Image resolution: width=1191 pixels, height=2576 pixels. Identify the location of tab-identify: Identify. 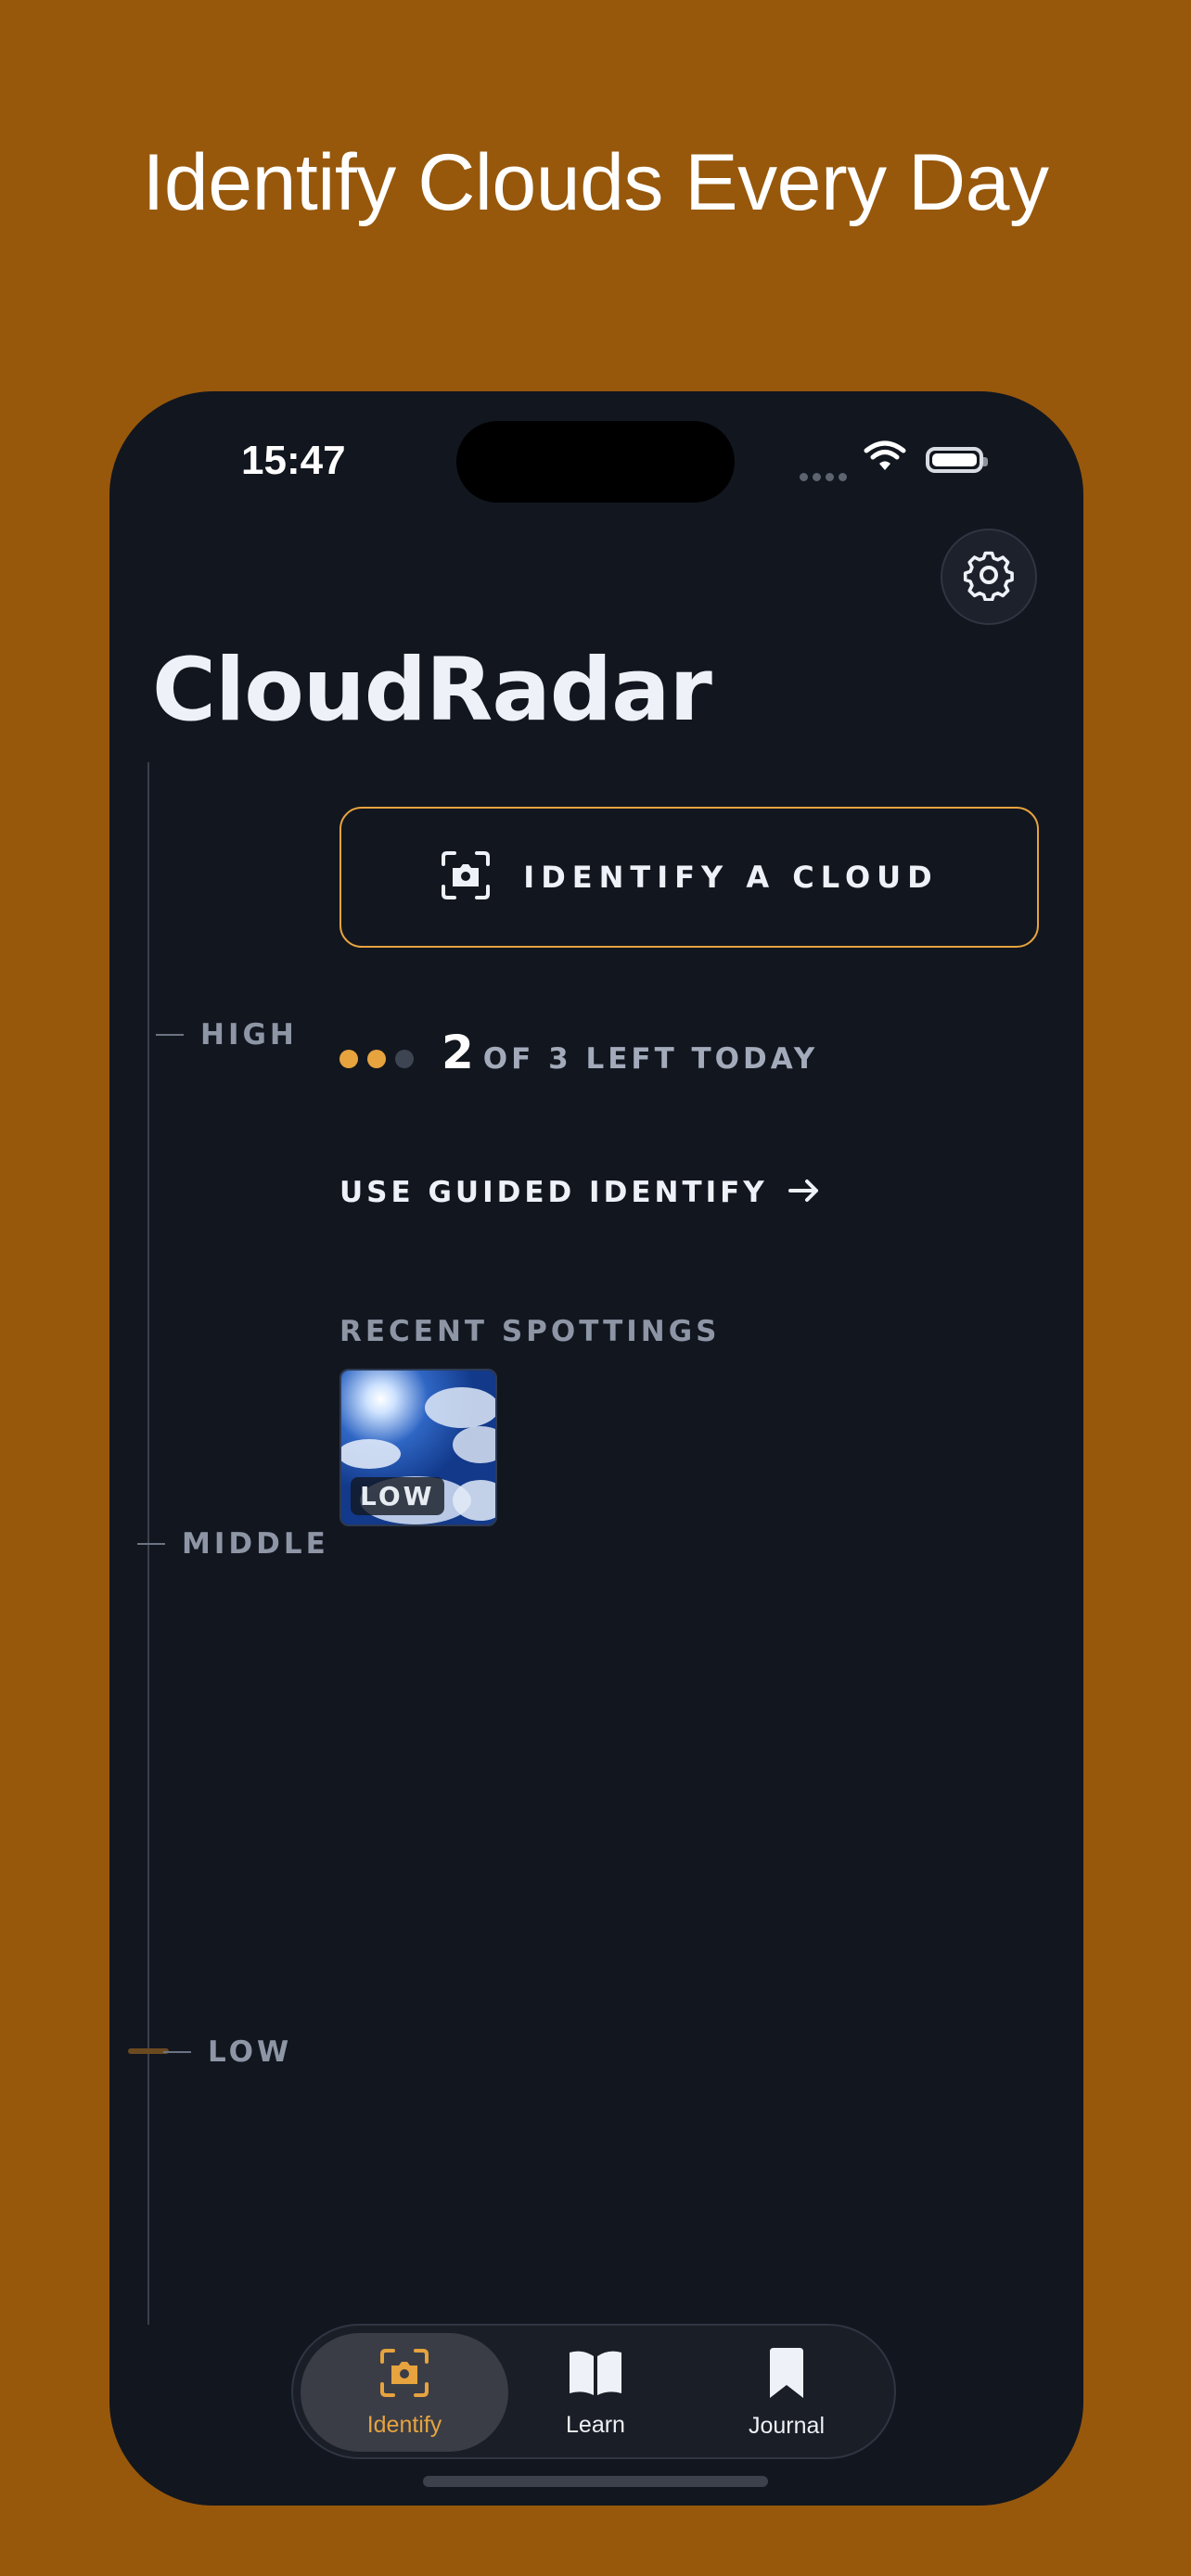
(404, 2393).